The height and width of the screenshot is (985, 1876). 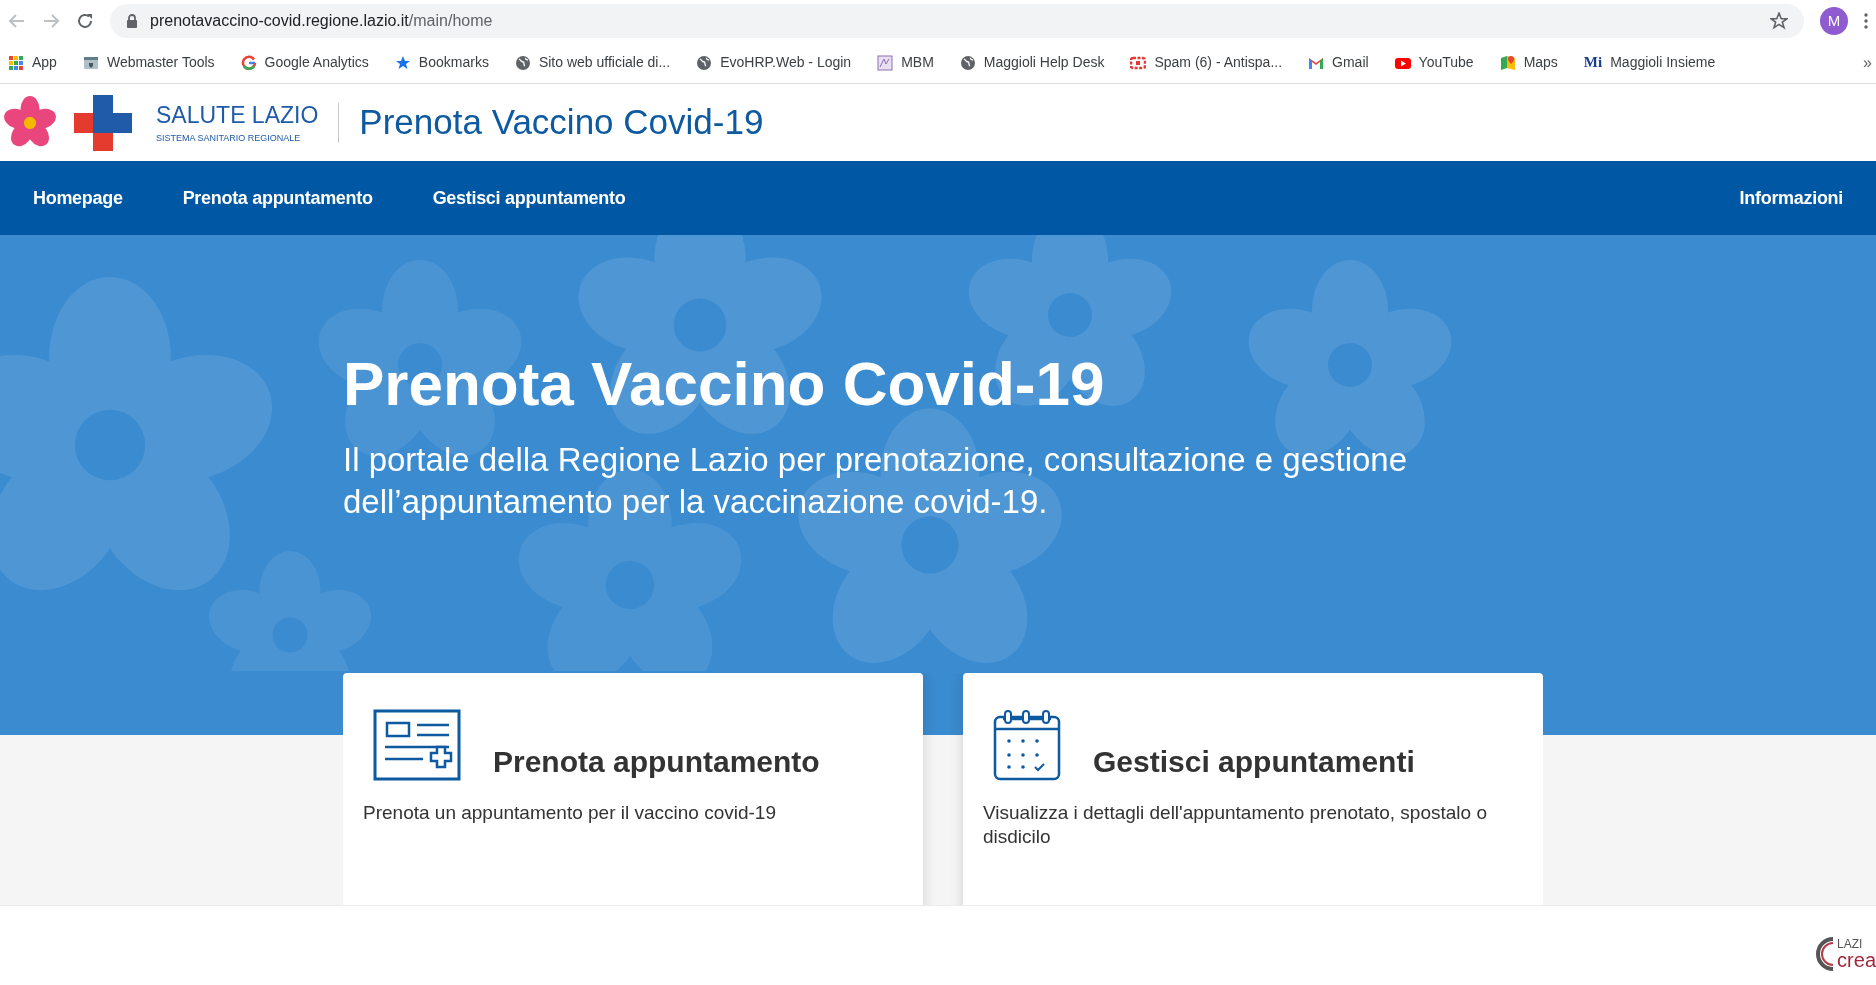 I want to click on star-outline-icon, so click(x=1779, y=21).